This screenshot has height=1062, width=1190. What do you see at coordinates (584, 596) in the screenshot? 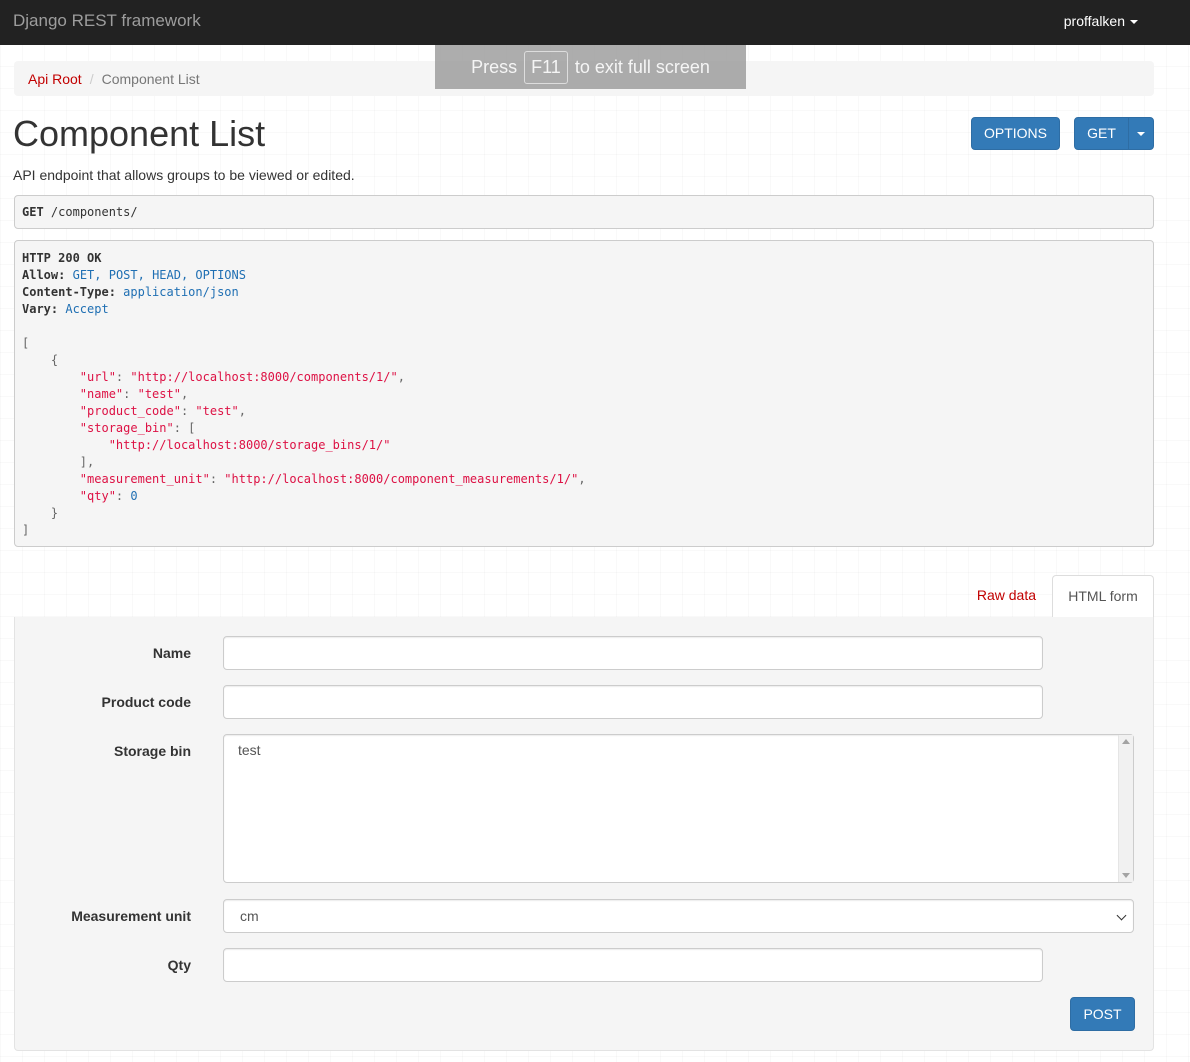
I see `content-tabs: Raw data HTML form` at bounding box center [584, 596].